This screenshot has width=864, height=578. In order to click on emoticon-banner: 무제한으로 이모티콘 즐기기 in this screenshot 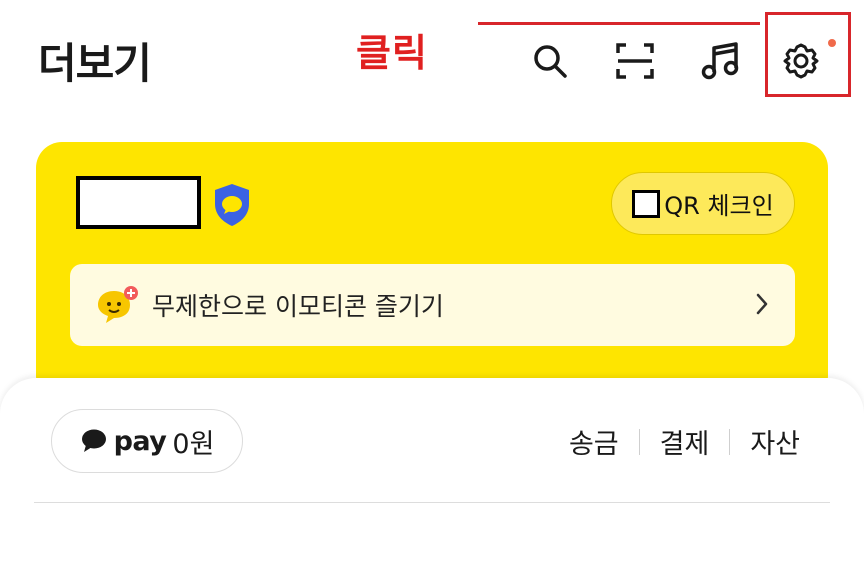, I will do `click(432, 305)`.